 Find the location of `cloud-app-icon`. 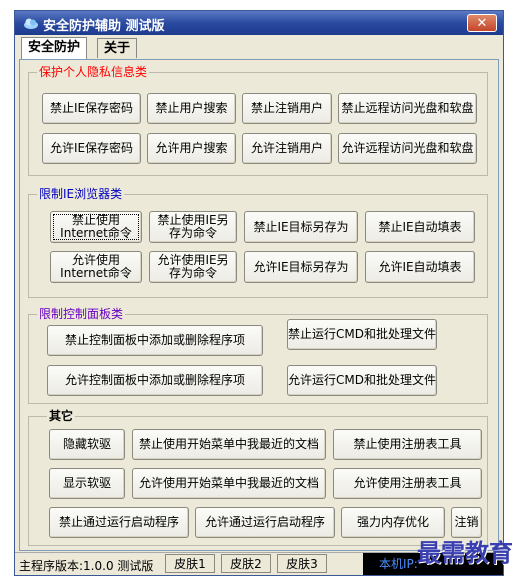

cloud-app-icon is located at coordinates (31, 23).